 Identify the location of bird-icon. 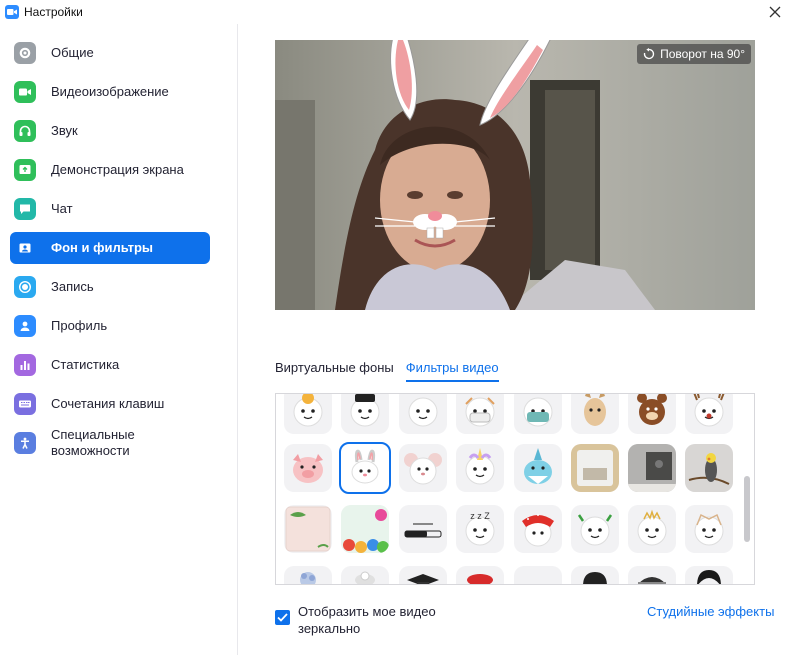
(709, 468).